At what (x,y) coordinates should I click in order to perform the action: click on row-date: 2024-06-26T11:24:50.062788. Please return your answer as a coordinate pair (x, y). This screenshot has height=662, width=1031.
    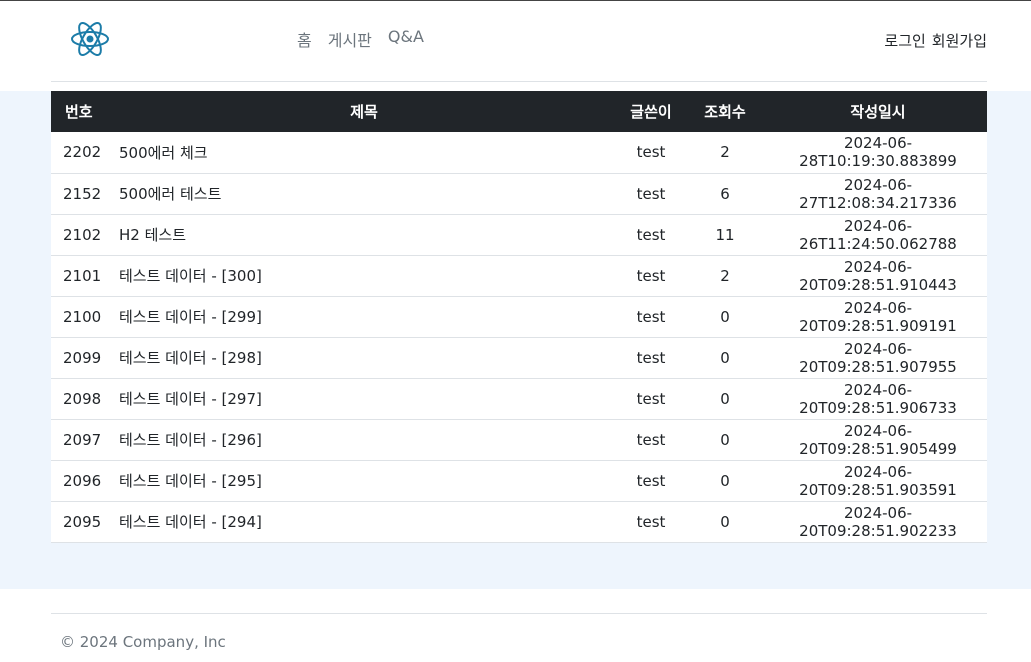
    Looking at the image, I should click on (878, 234).